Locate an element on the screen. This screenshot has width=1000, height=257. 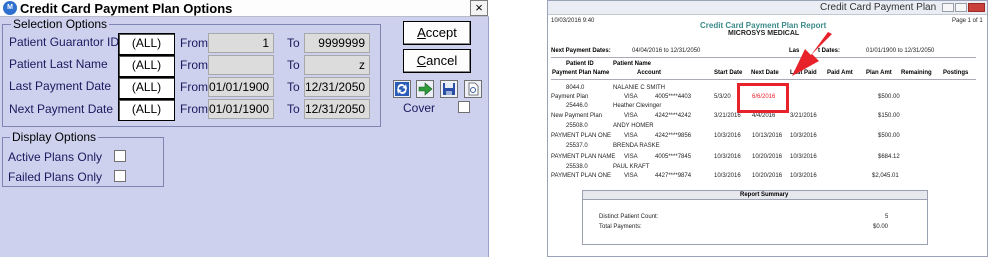
total-payments-label: Total Payments: is located at coordinates (620, 227).